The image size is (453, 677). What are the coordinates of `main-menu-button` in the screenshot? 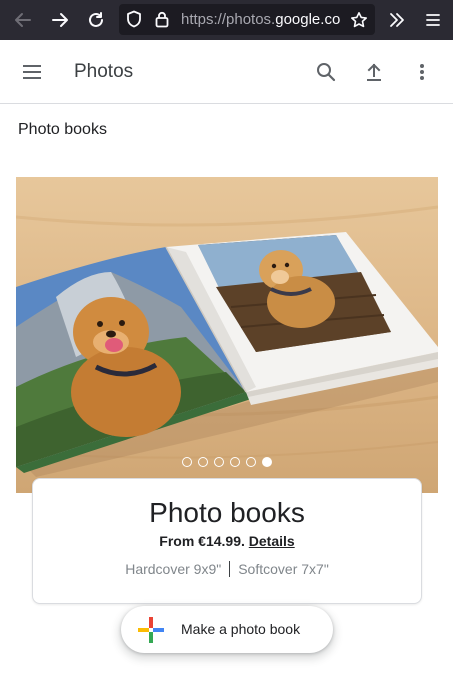 It's located at (32, 72).